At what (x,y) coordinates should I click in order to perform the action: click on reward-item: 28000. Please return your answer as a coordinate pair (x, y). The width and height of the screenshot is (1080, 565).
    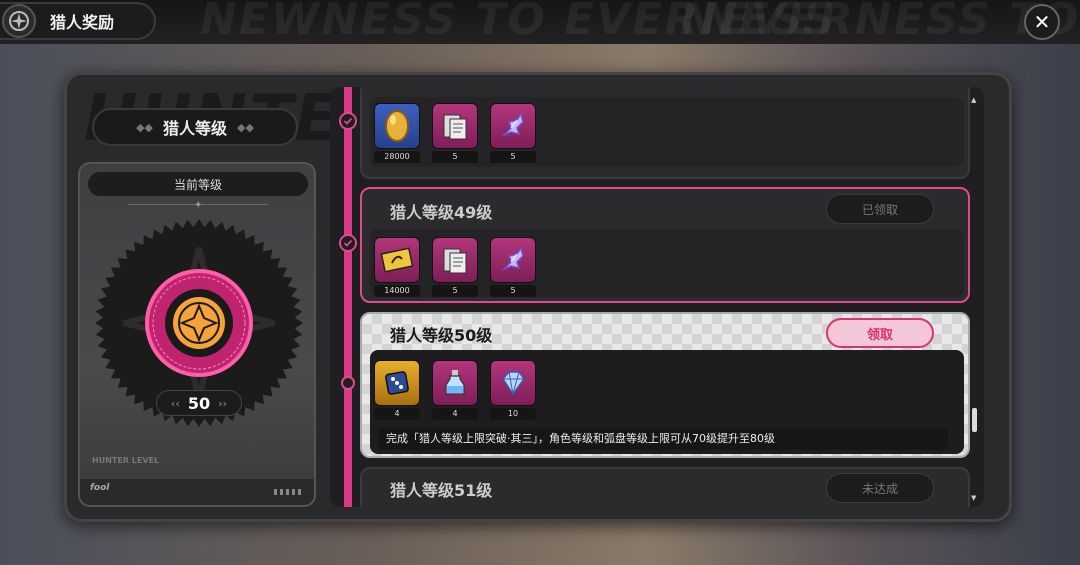
    Looking at the image, I should click on (397, 133).